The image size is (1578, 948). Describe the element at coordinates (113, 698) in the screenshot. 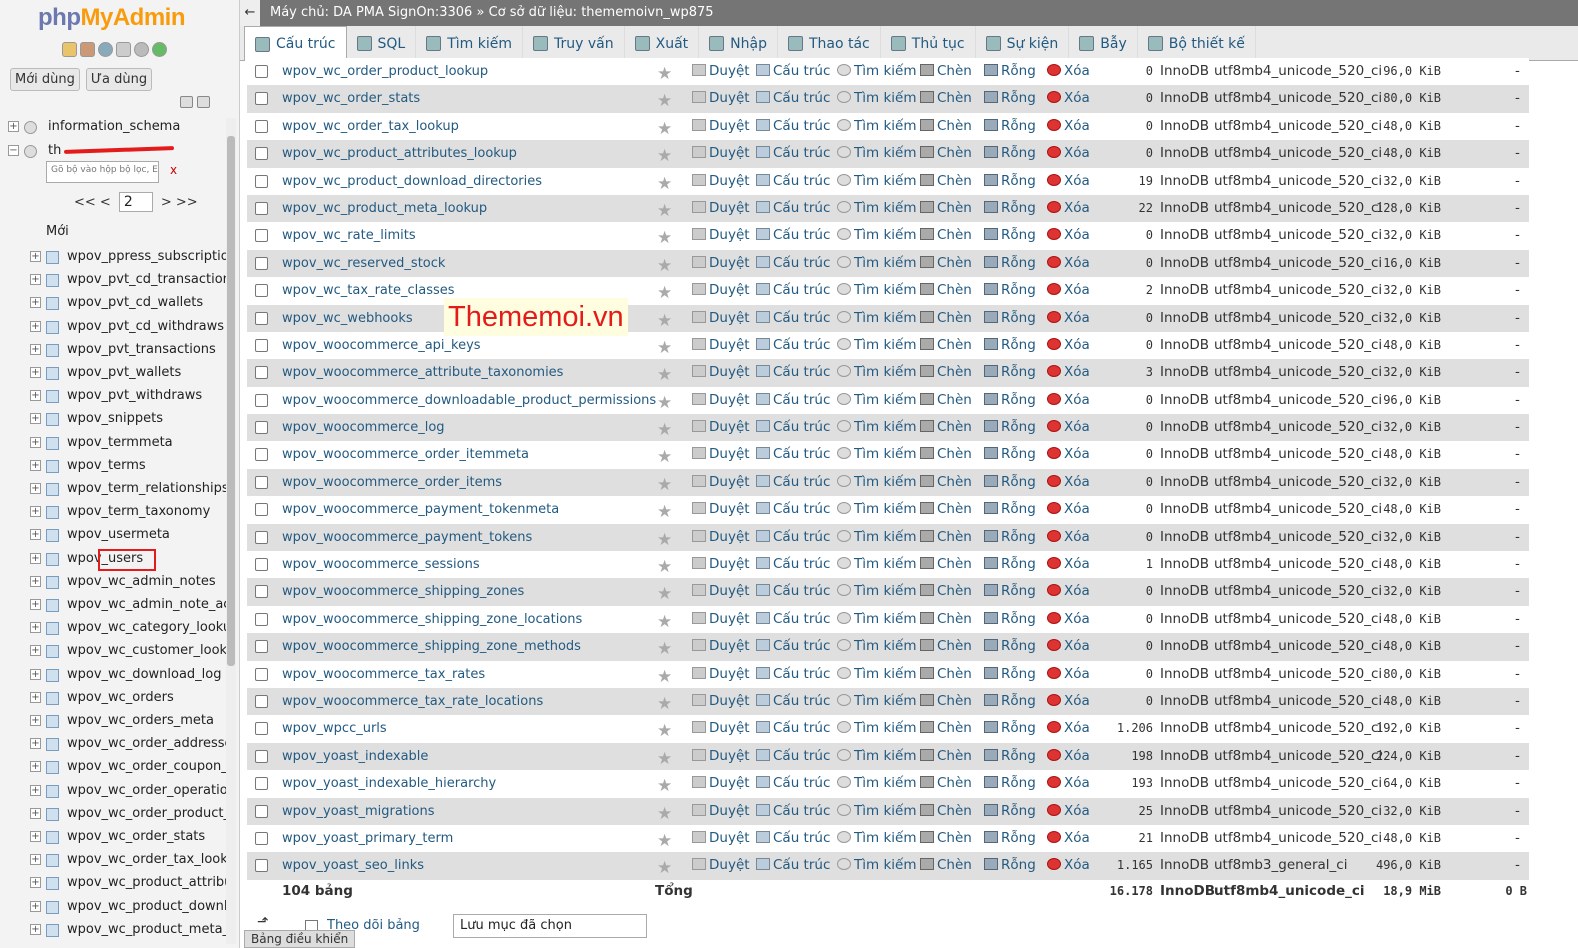

I see `tree-table-item: + wpov_wc_orders` at that location.